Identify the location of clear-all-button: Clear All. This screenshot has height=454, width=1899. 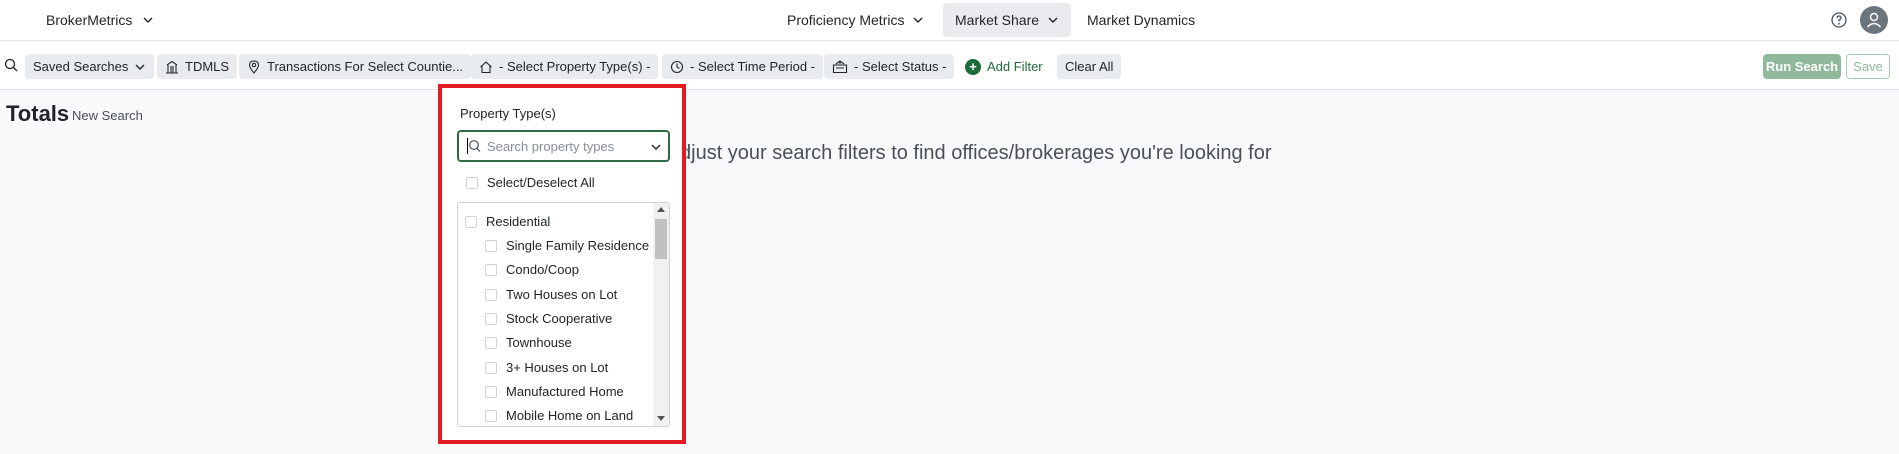
(1089, 66).